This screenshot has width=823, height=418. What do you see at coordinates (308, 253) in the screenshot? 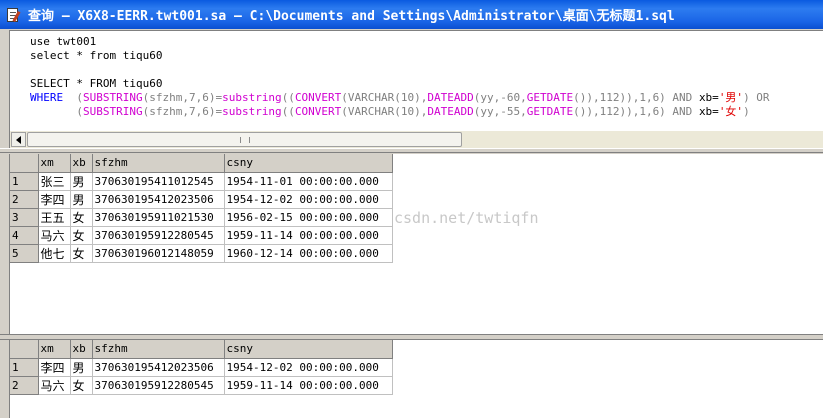
I see `cell-csny: 1960-12-14 00:00:00.000` at bounding box center [308, 253].